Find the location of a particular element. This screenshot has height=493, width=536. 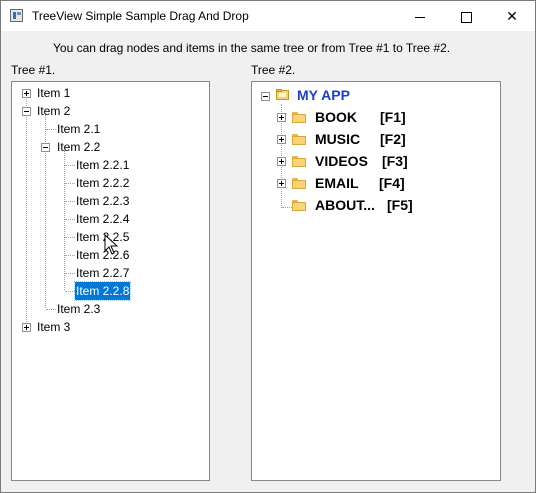

root-folder-icon is located at coordinates (282, 94).